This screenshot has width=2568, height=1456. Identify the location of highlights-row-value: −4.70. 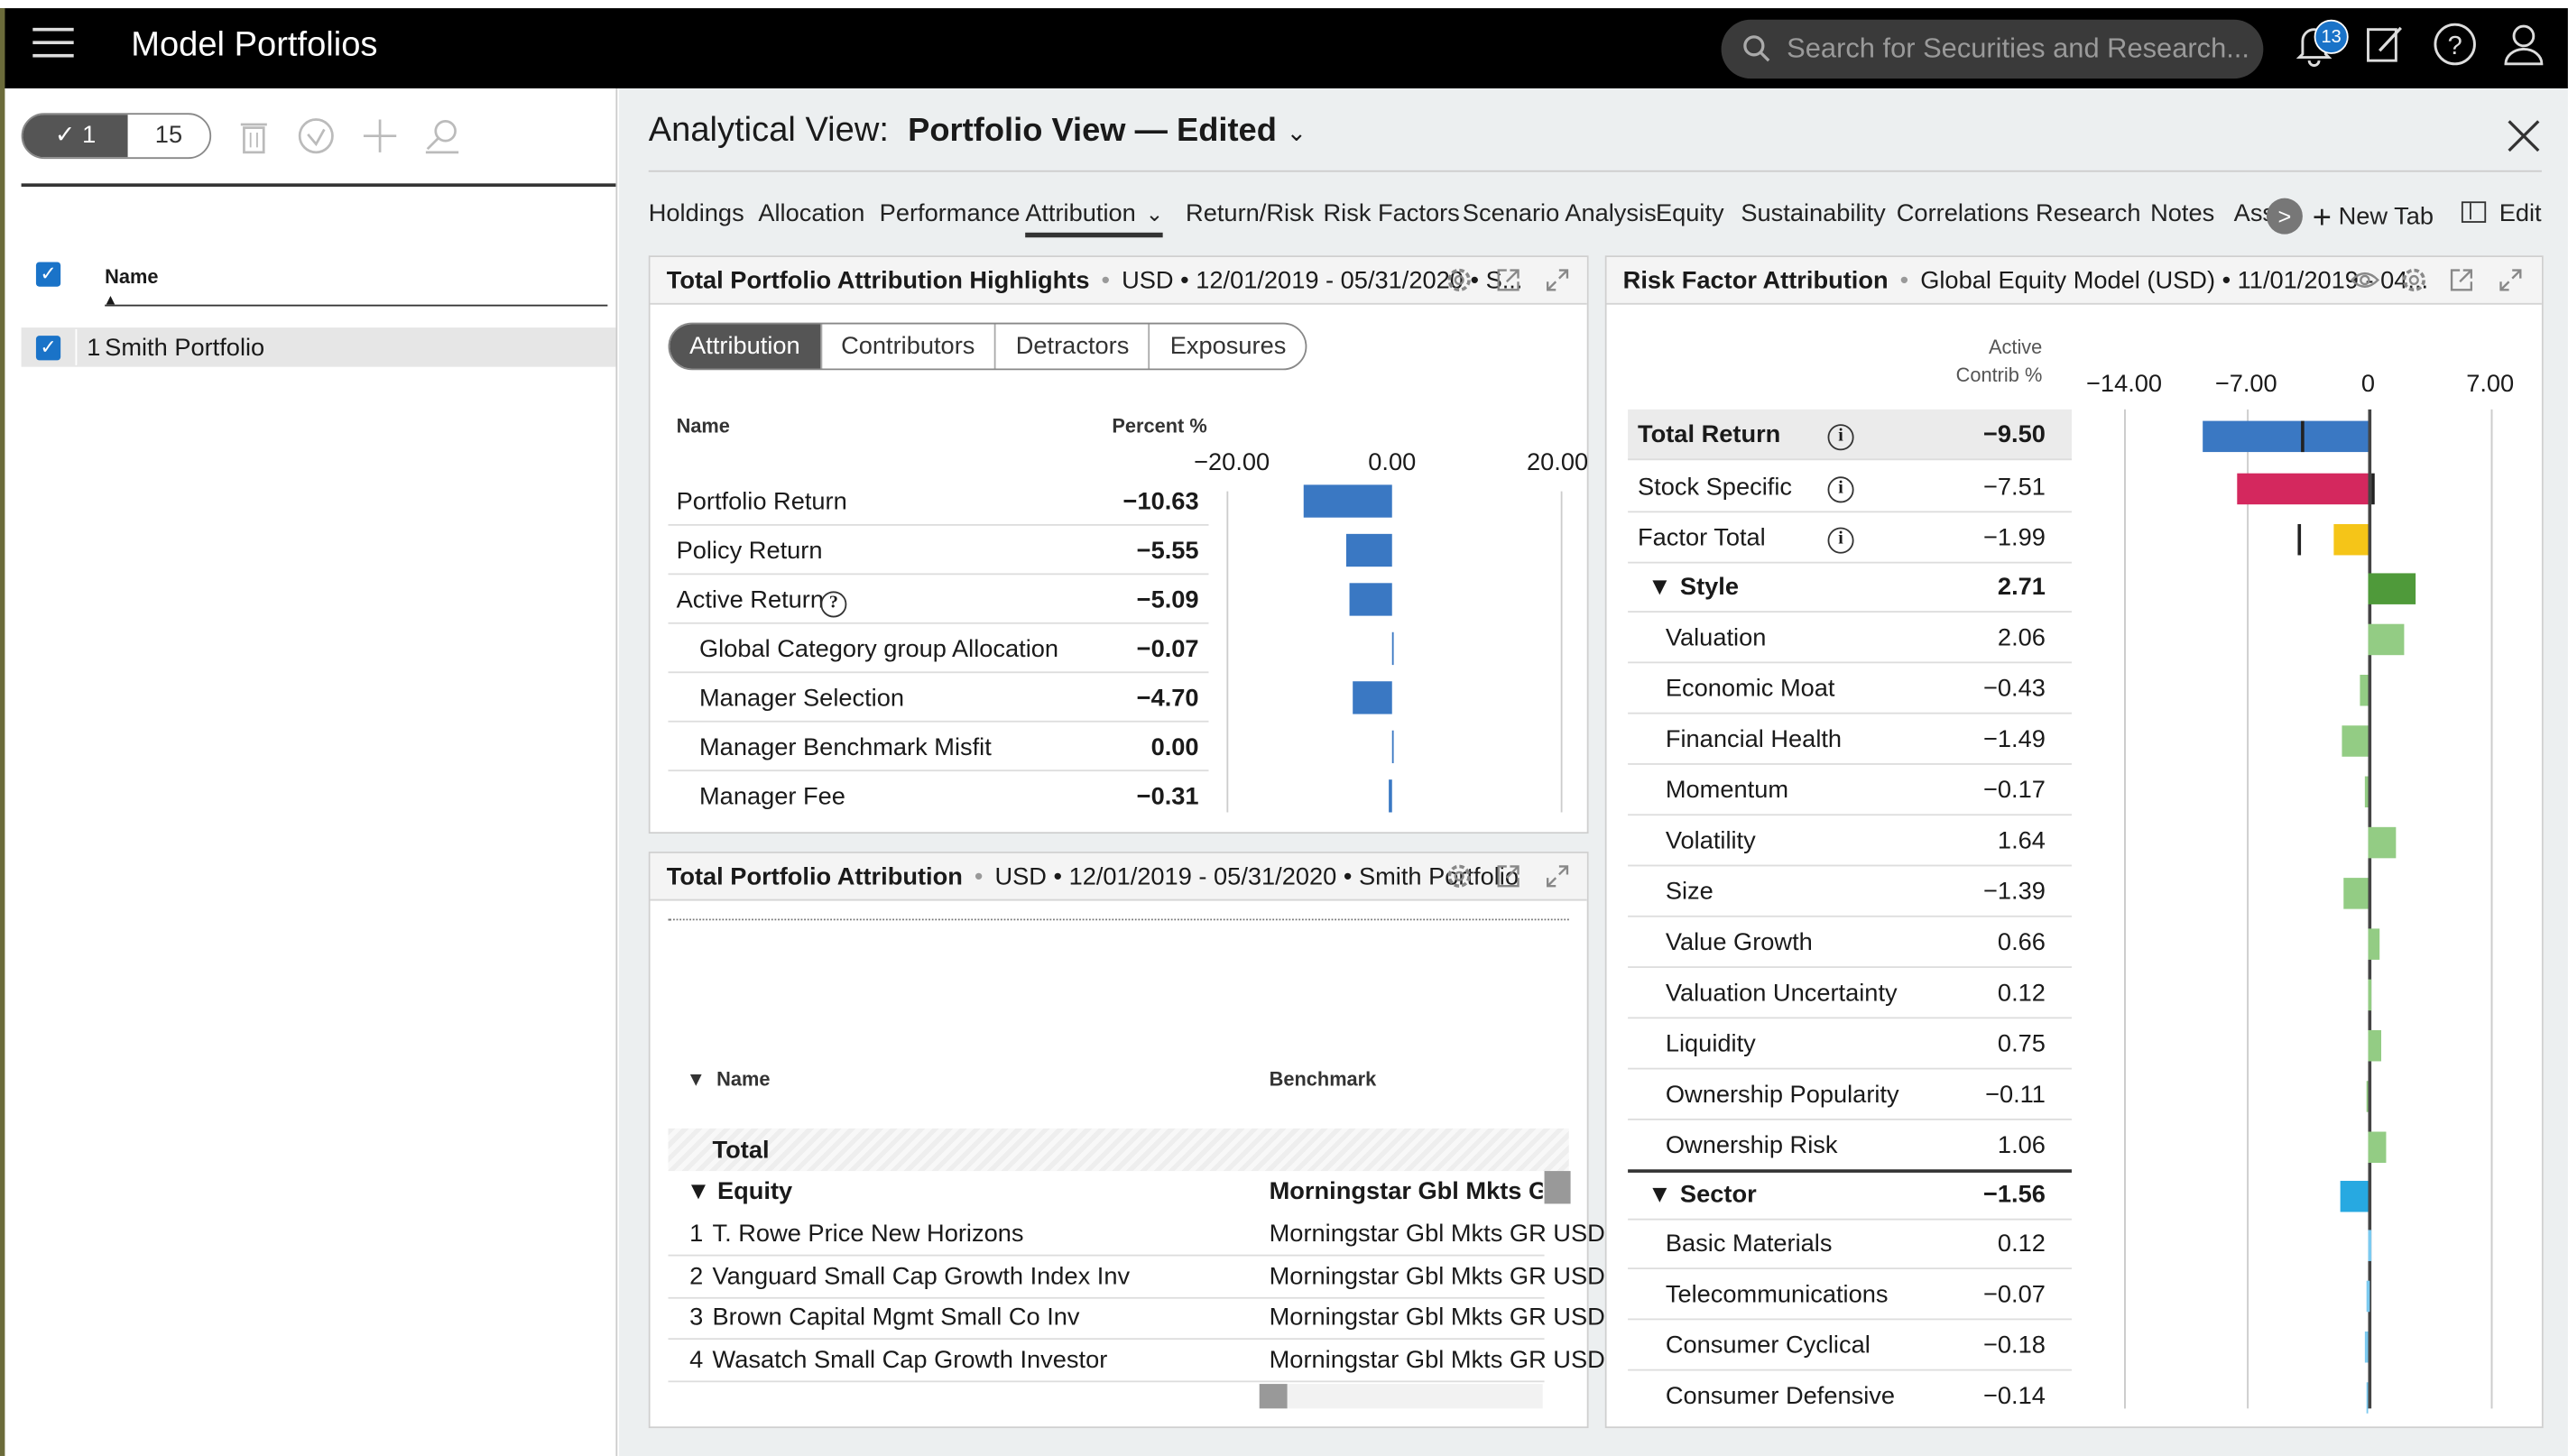
(1167, 699).